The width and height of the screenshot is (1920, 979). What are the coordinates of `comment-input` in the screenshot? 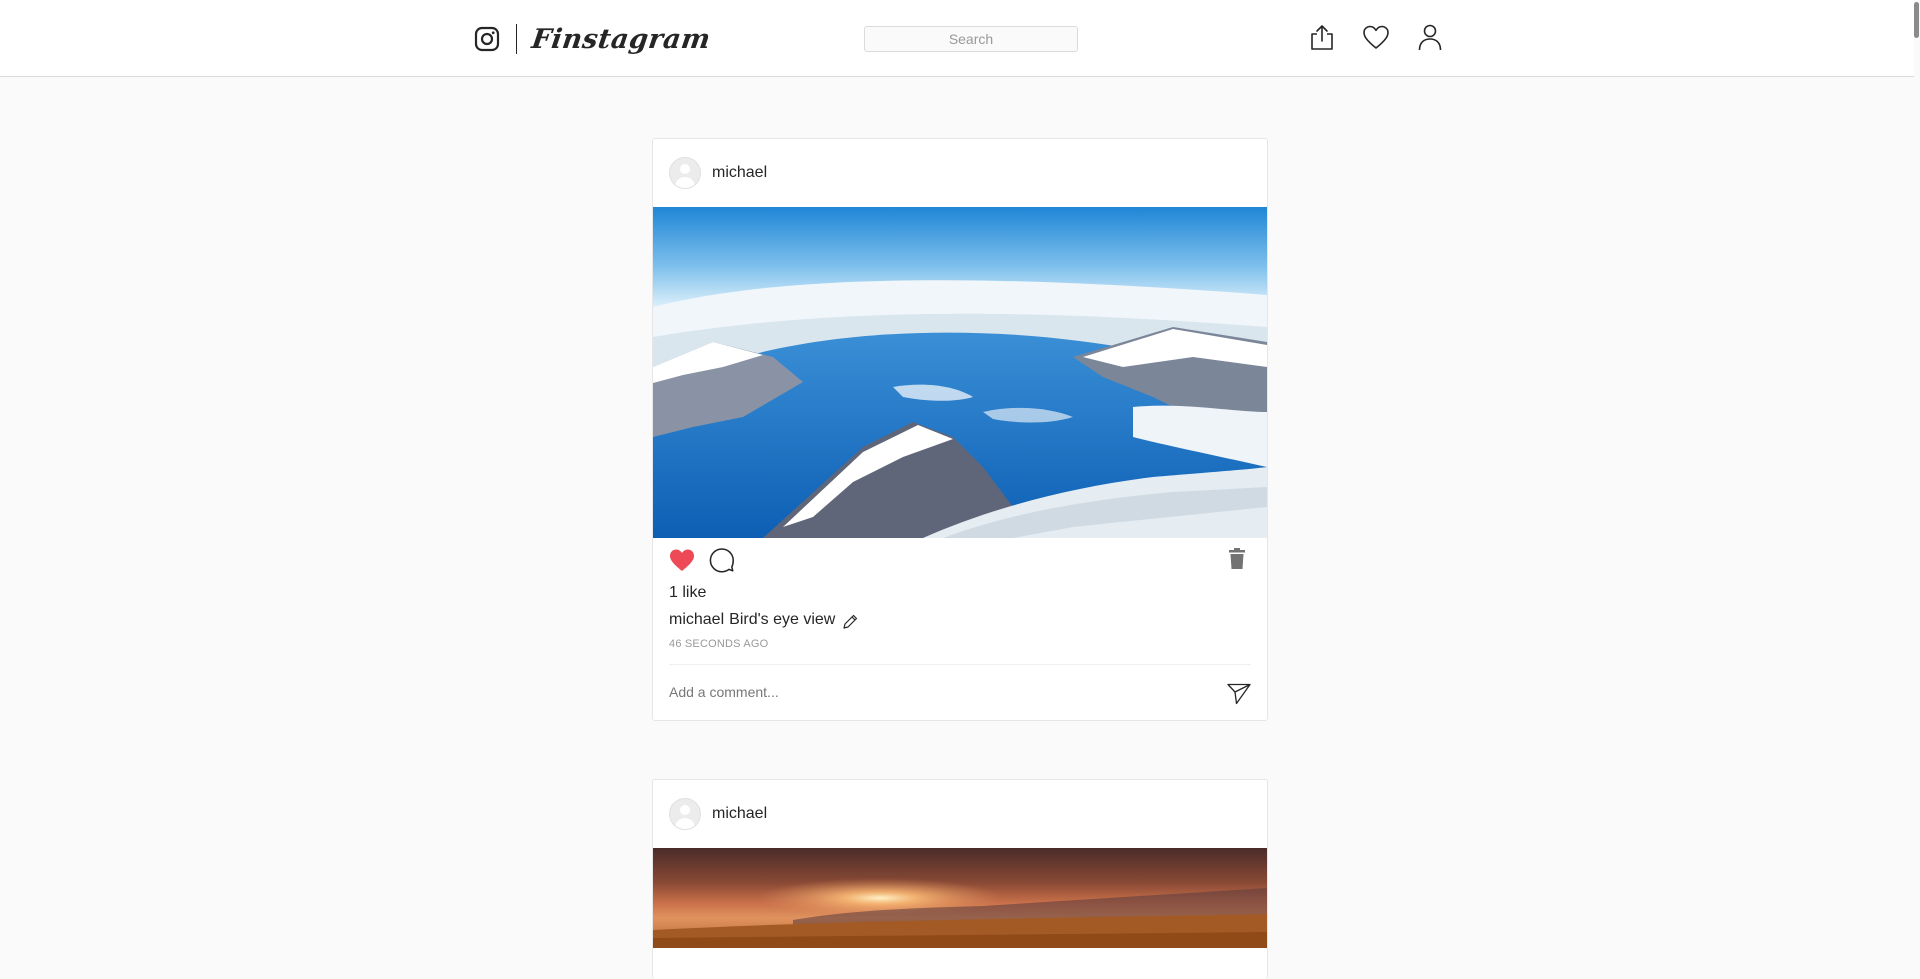 It's located at (919, 692).